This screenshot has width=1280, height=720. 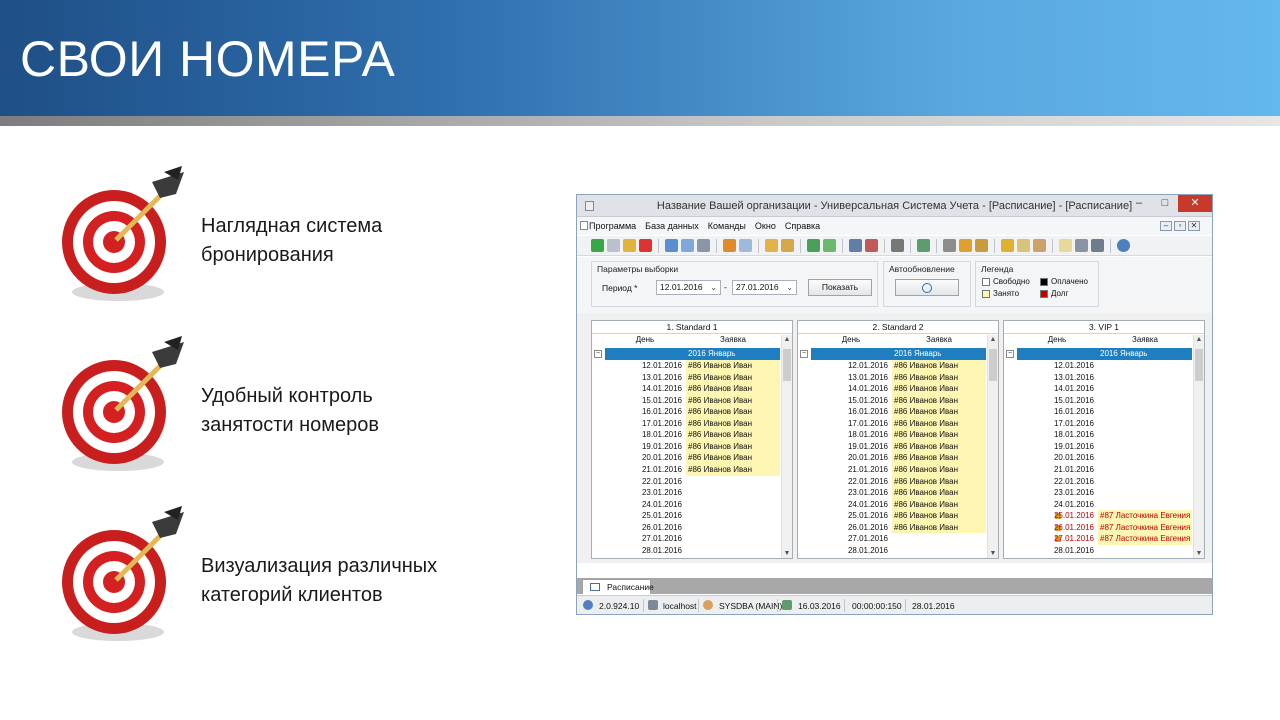 What do you see at coordinates (871, 245) in the screenshot?
I see `window-close-icon` at bounding box center [871, 245].